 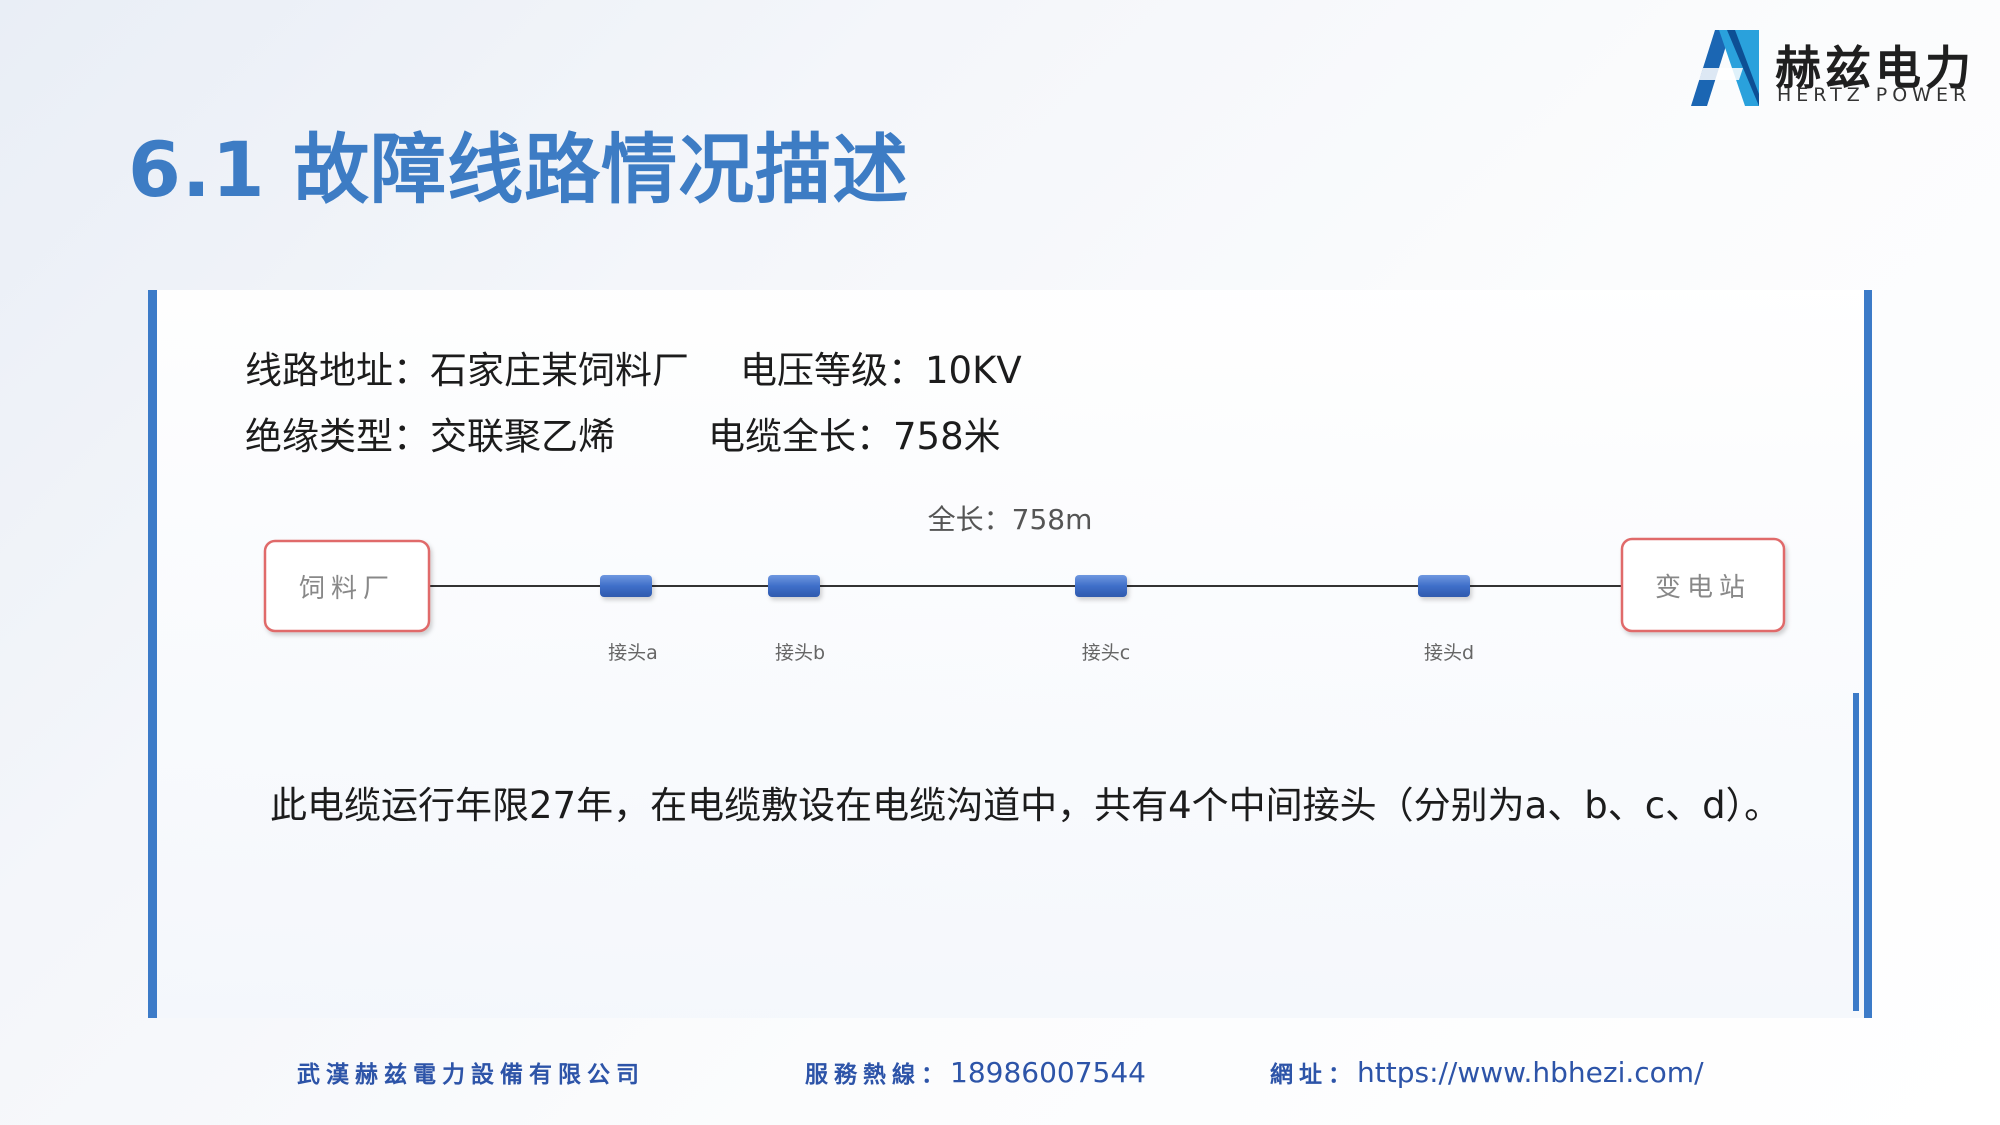 I want to click on logo-text-en: HERTZ POWER, so click(x=1874, y=95).